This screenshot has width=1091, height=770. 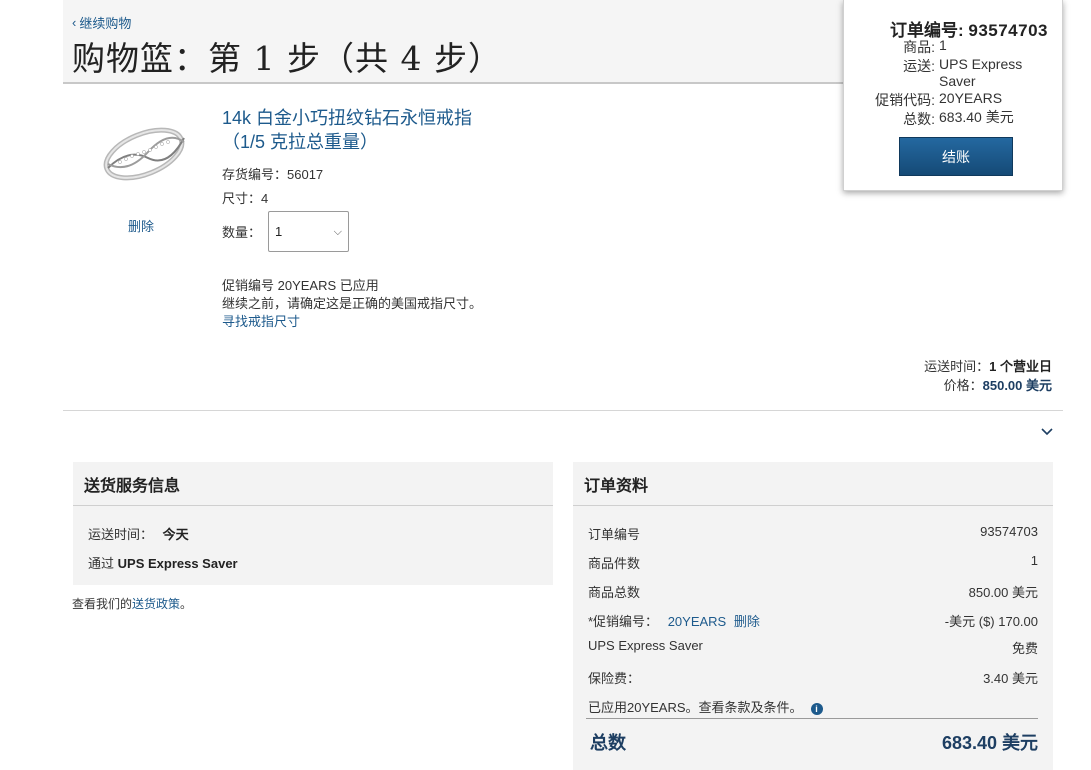 I want to click on order-row-label: *促销编号： 20YEARS 删除, so click(x=674, y=620).